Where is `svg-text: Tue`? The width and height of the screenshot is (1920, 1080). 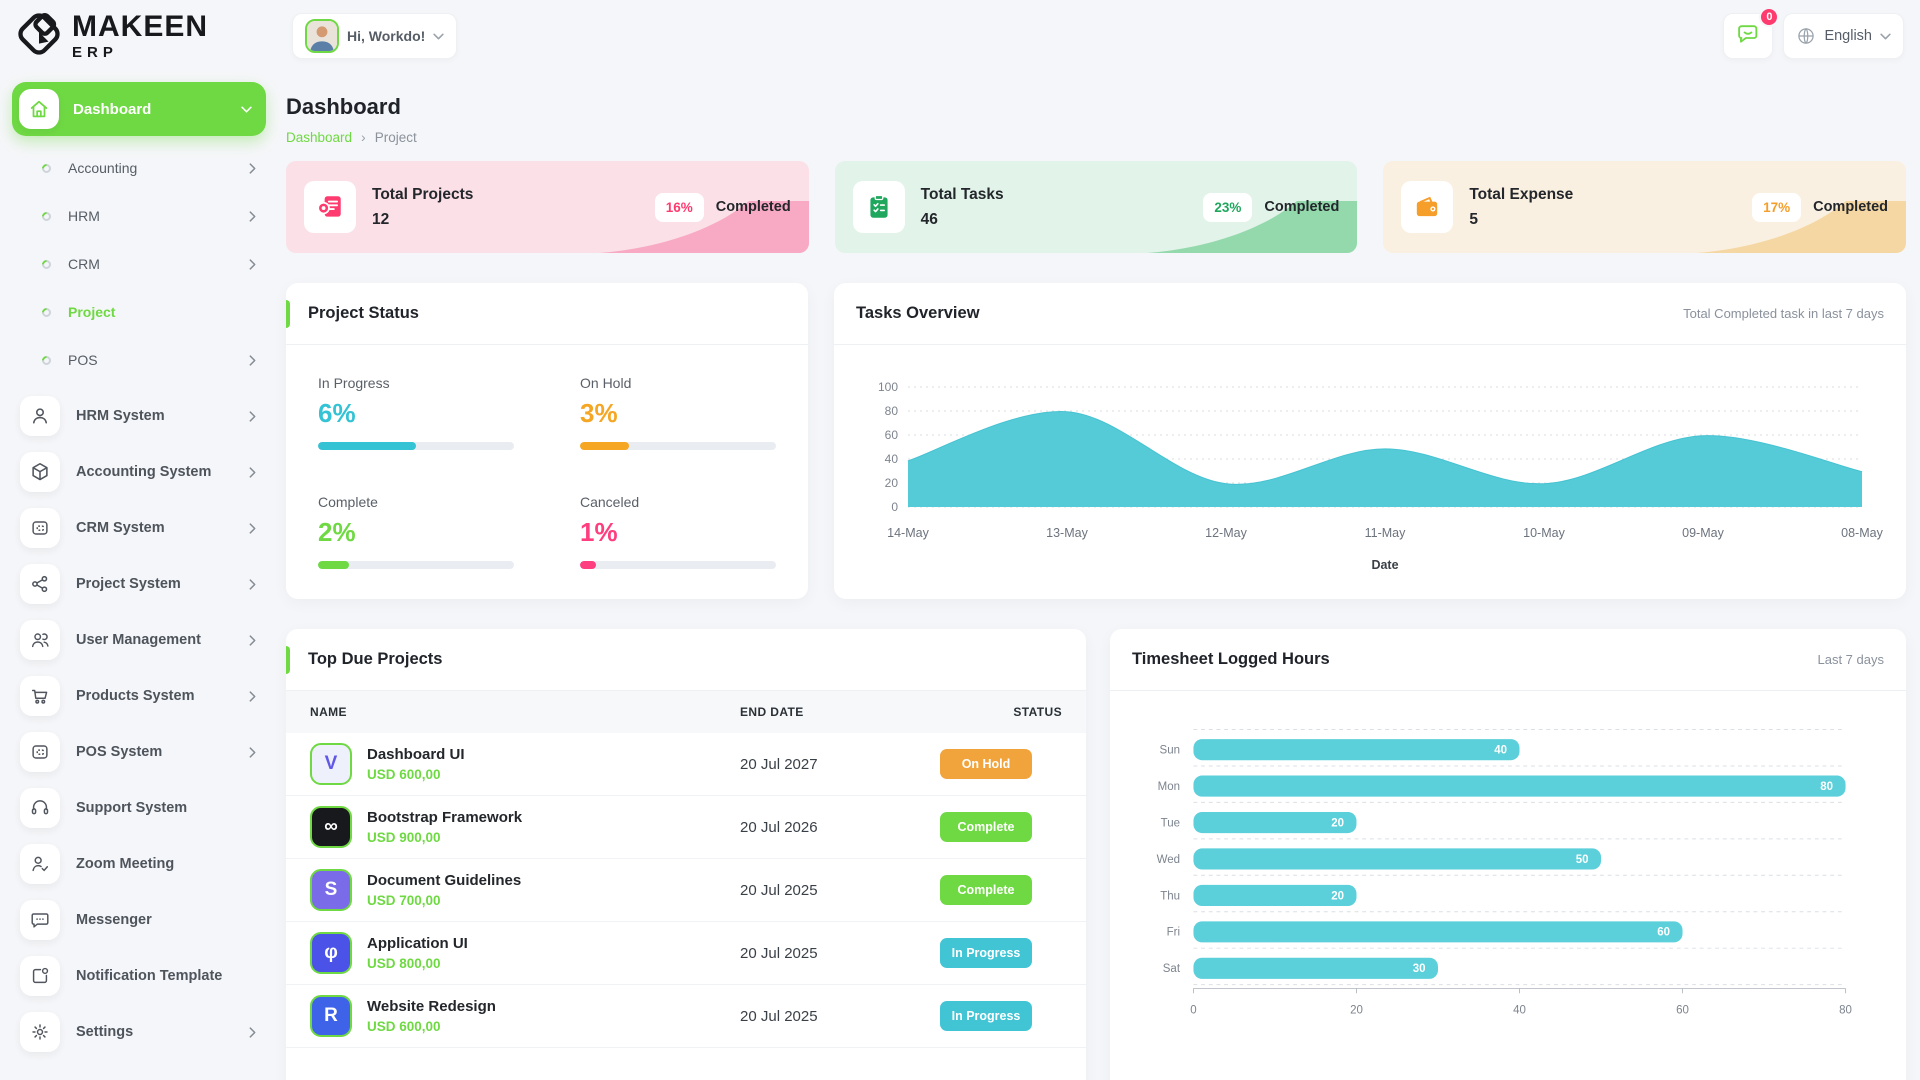 svg-text: Tue is located at coordinates (1170, 823).